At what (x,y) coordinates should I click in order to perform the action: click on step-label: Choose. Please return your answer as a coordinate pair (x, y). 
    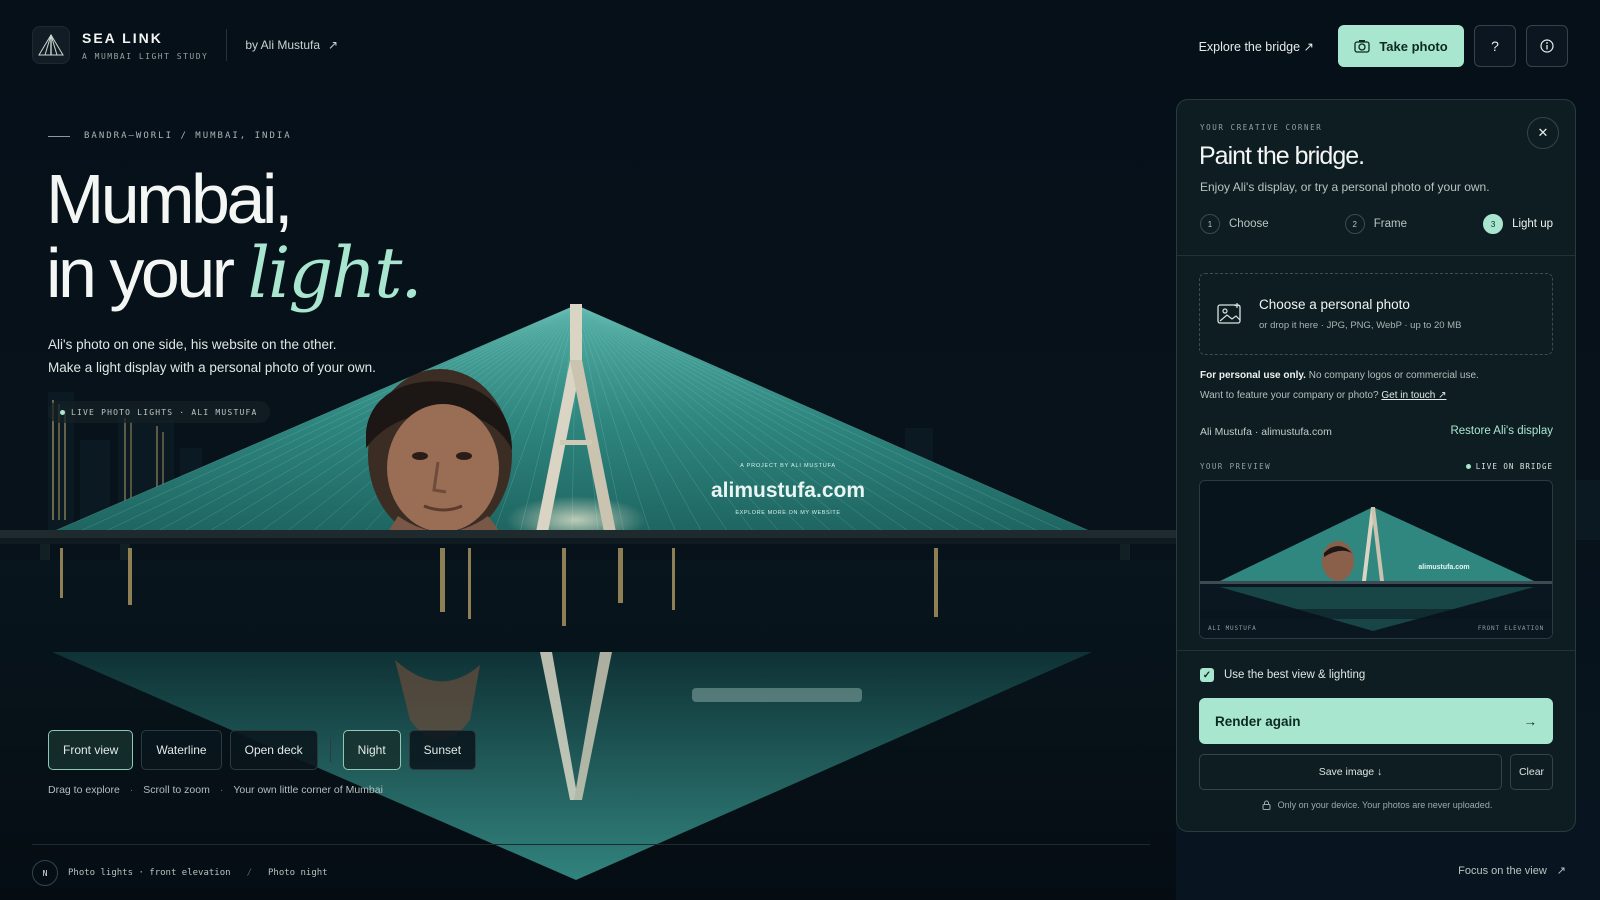
    Looking at the image, I should click on (1249, 224).